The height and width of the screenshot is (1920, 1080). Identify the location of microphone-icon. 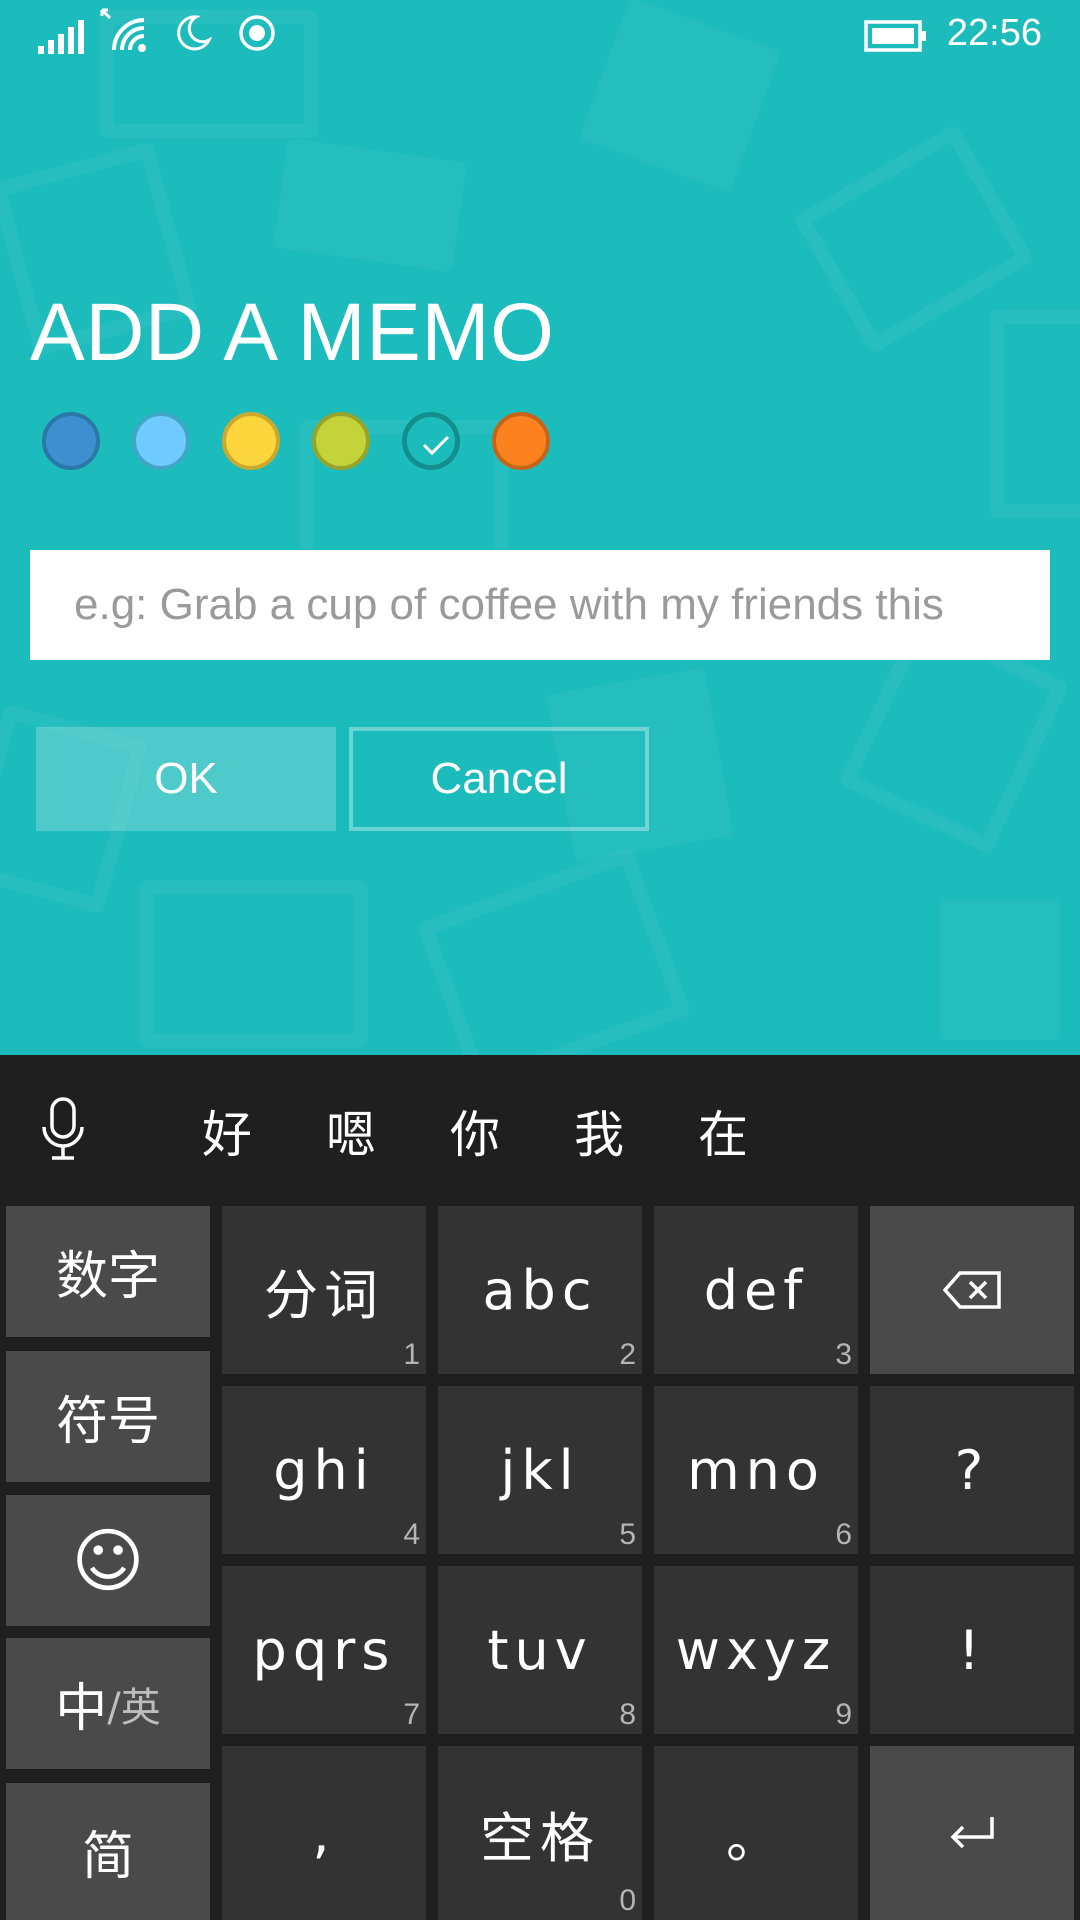
(63, 1132).